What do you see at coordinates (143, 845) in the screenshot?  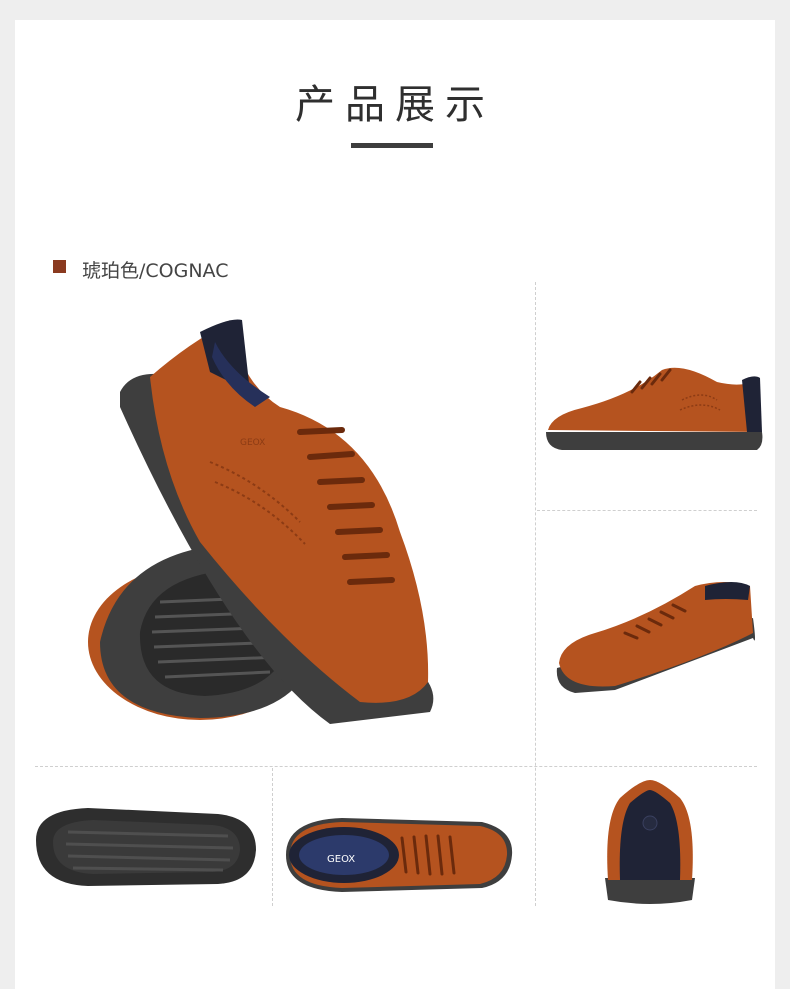 I see `outsole-view` at bounding box center [143, 845].